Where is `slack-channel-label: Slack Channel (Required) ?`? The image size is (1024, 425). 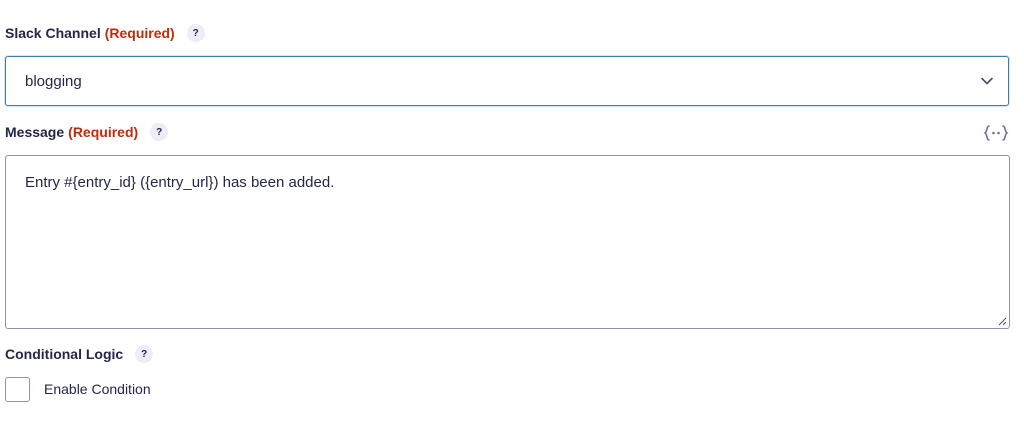
slack-channel-label: Slack Channel (Required) ? is located at coordinates (105, 33).